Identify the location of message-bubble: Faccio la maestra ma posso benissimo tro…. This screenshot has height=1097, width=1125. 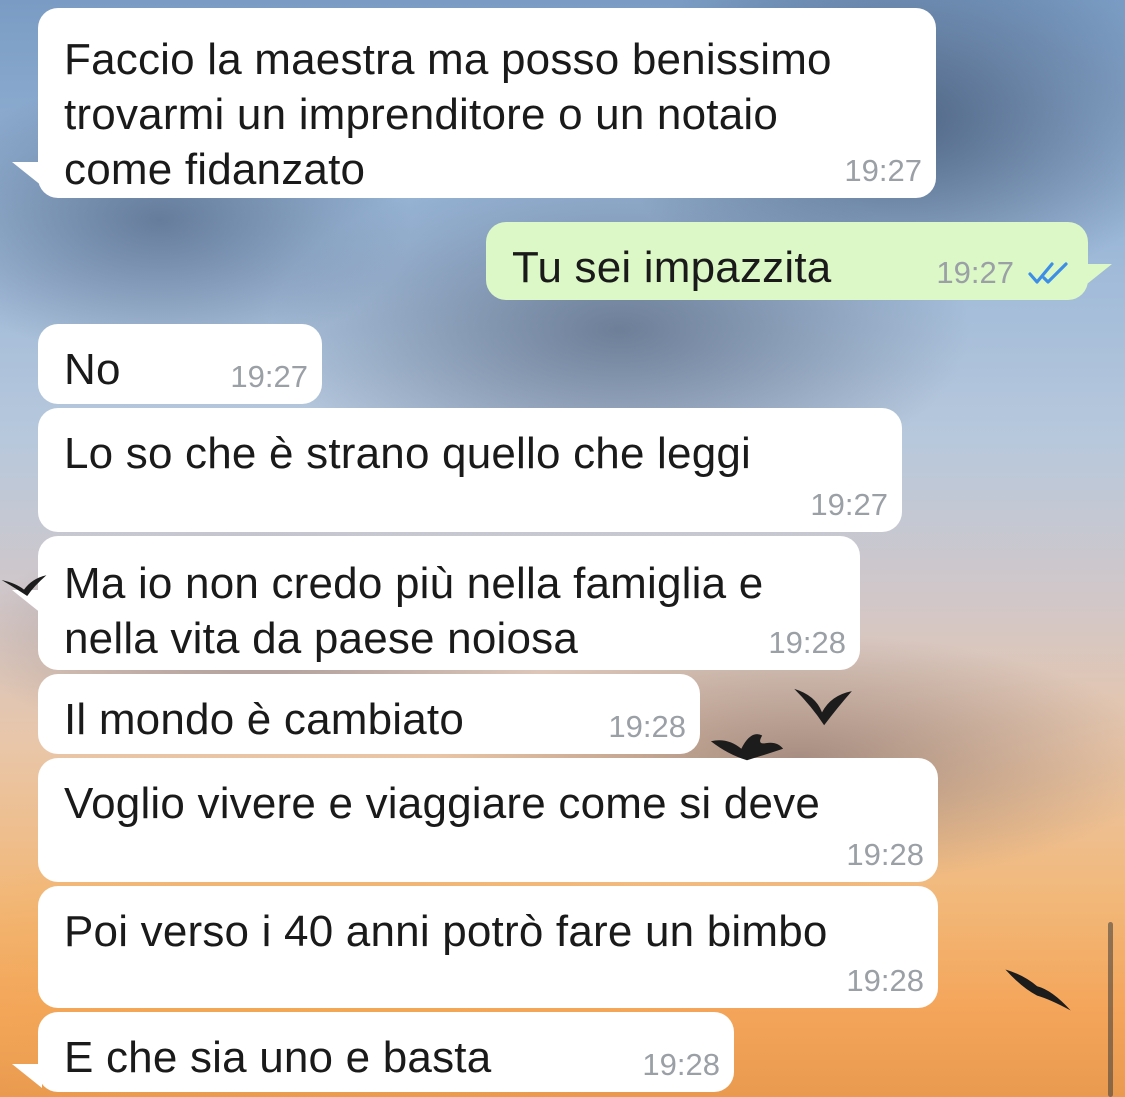
(487, 103).